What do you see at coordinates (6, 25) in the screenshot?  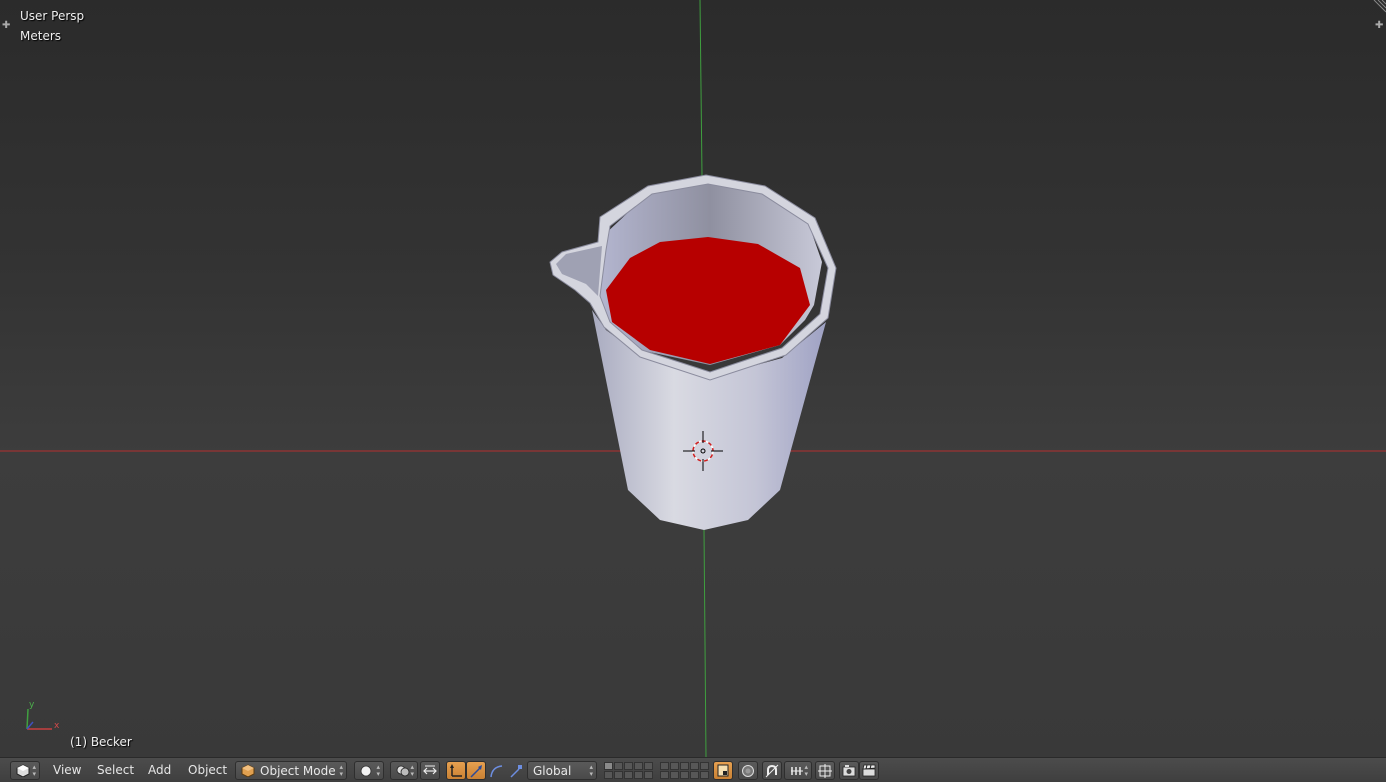 I see `split-area-left-icon: ✚` at bounding box center [6, 25].